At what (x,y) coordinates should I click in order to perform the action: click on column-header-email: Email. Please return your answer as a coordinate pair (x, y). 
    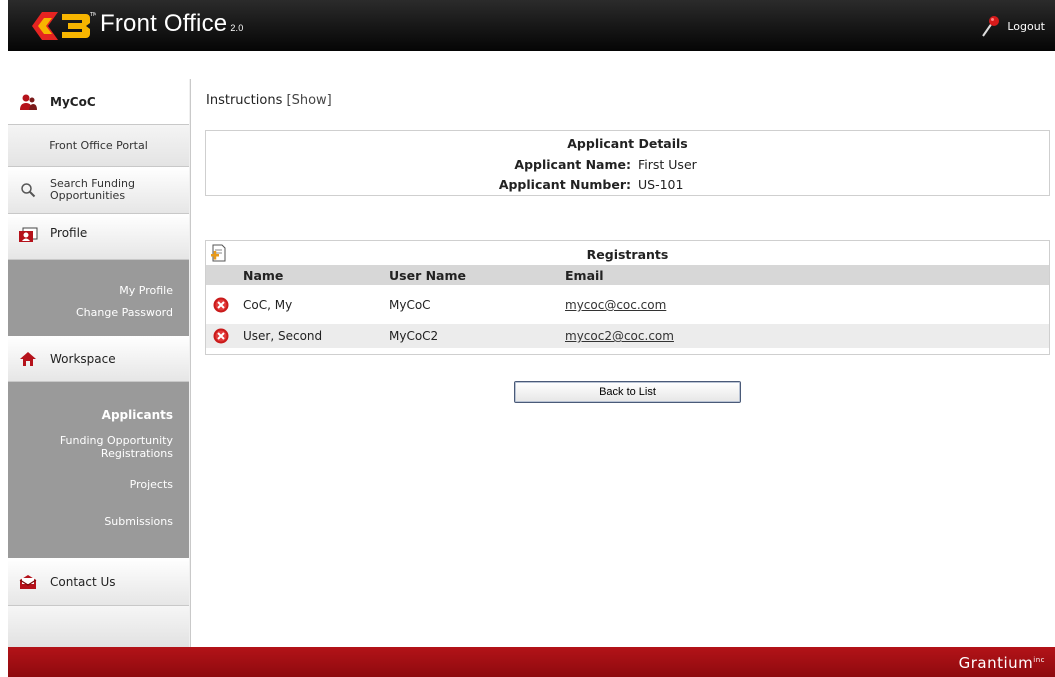
    Looking at the image, I should click on (584, 275).